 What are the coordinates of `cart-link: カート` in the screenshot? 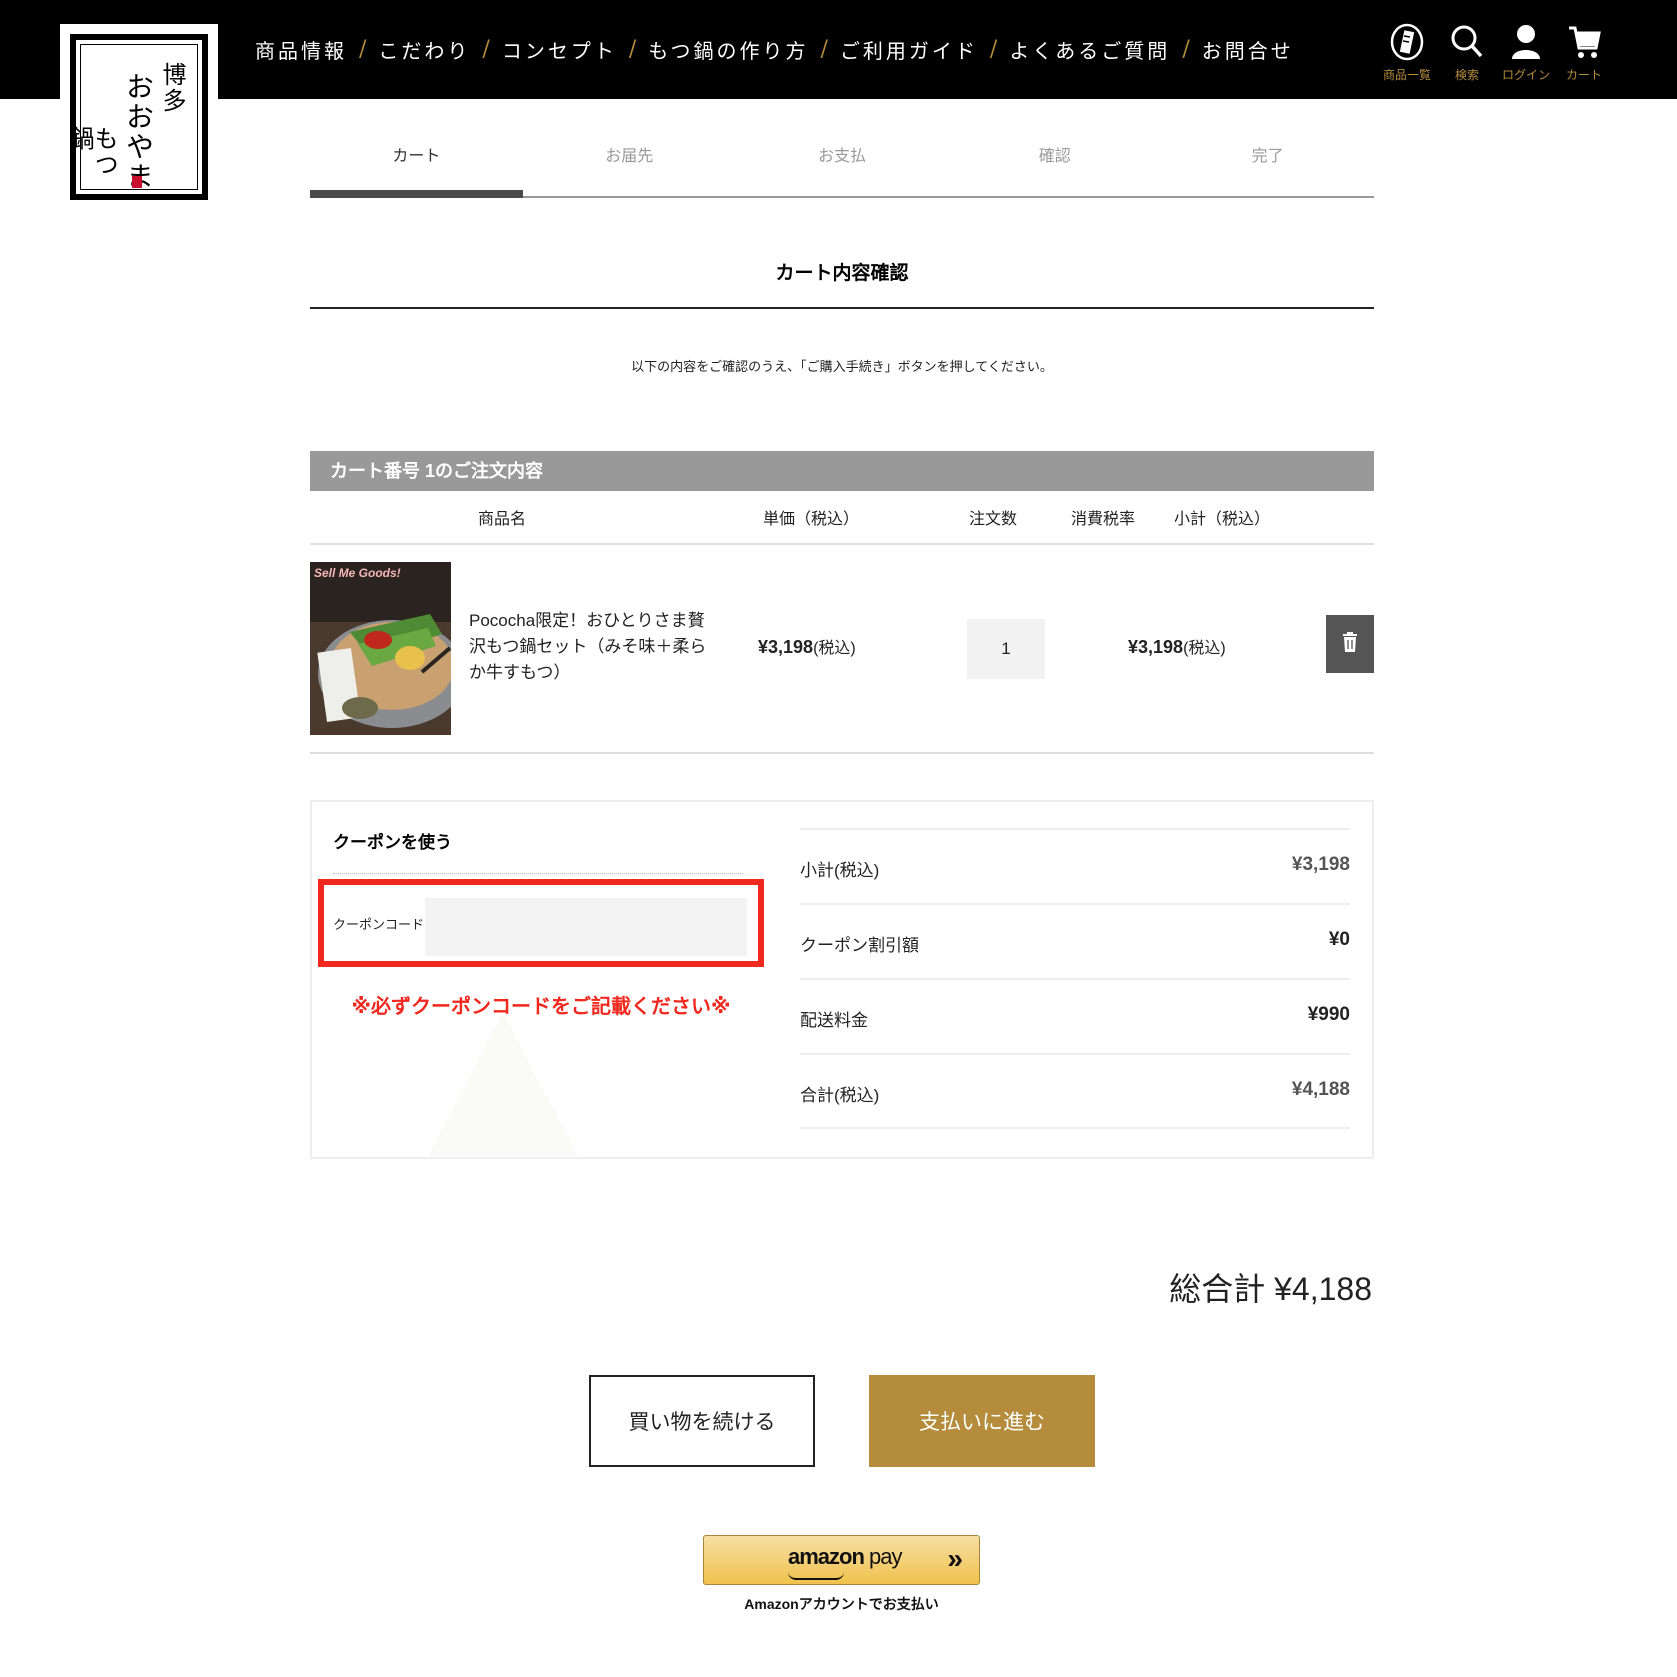 It's located at (1584, 51).